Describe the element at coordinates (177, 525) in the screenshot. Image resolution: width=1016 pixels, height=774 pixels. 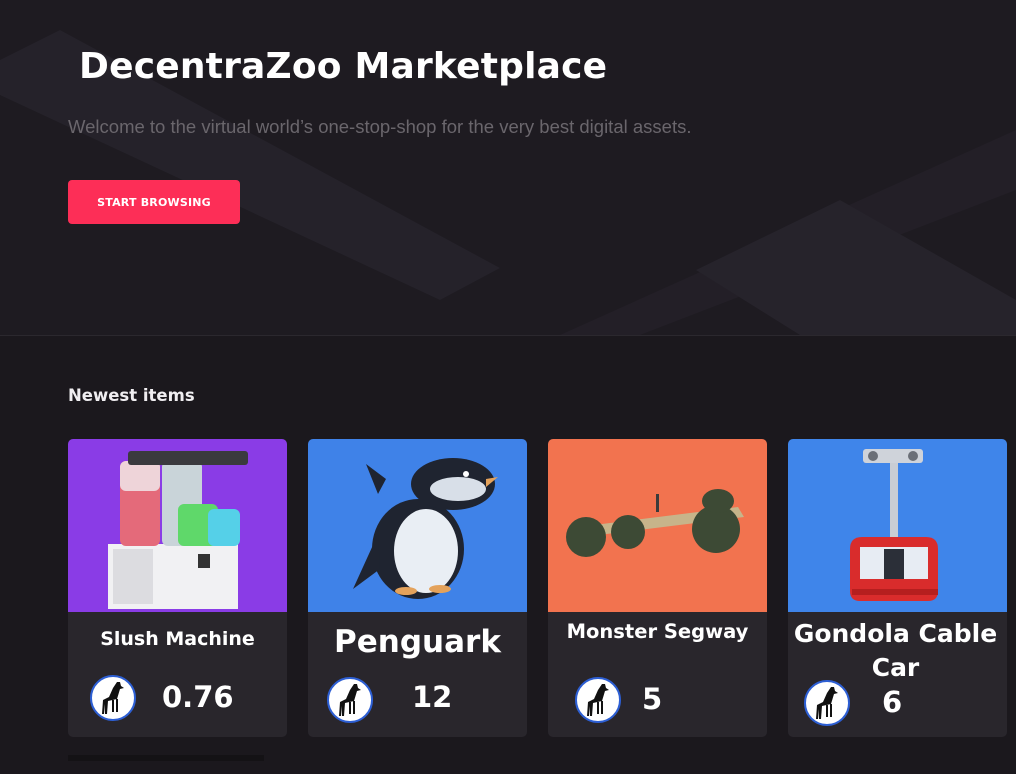
I see `slush-machine-image` at that location.